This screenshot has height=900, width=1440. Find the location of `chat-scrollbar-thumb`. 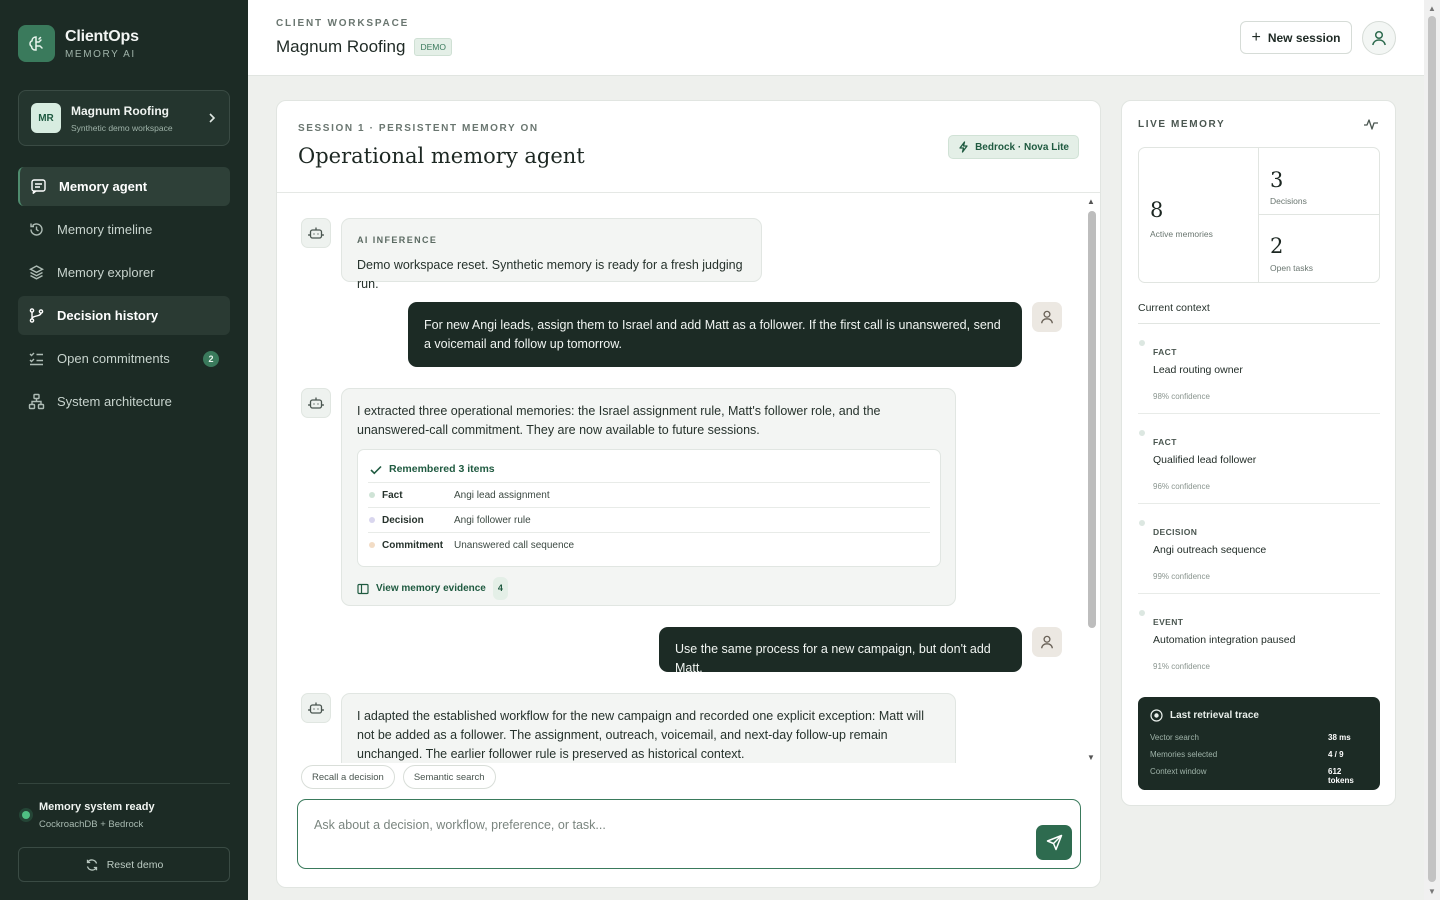

chat-scrollbar-thumb is located at coordinates (1092, 419).